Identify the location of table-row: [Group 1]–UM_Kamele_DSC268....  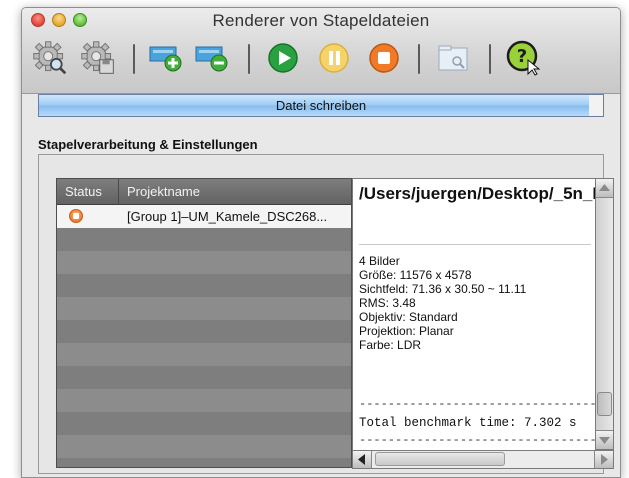
(204, 216).